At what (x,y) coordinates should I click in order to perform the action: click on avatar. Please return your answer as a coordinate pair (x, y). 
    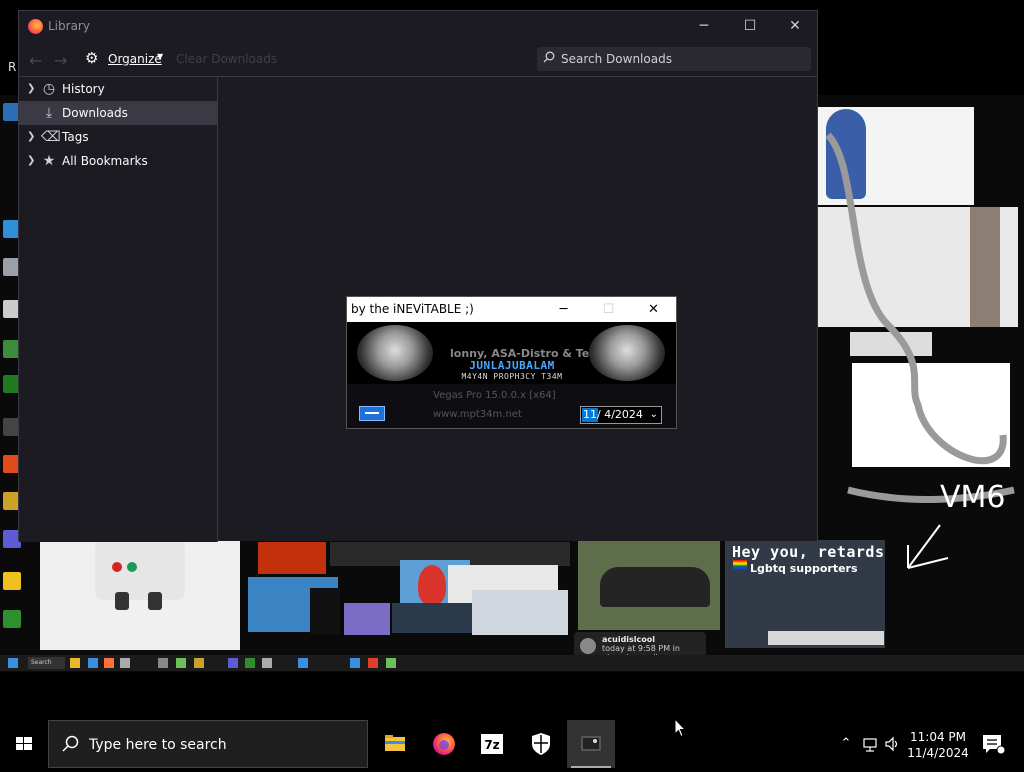
    Looking at the image, I should click on (588, 646).